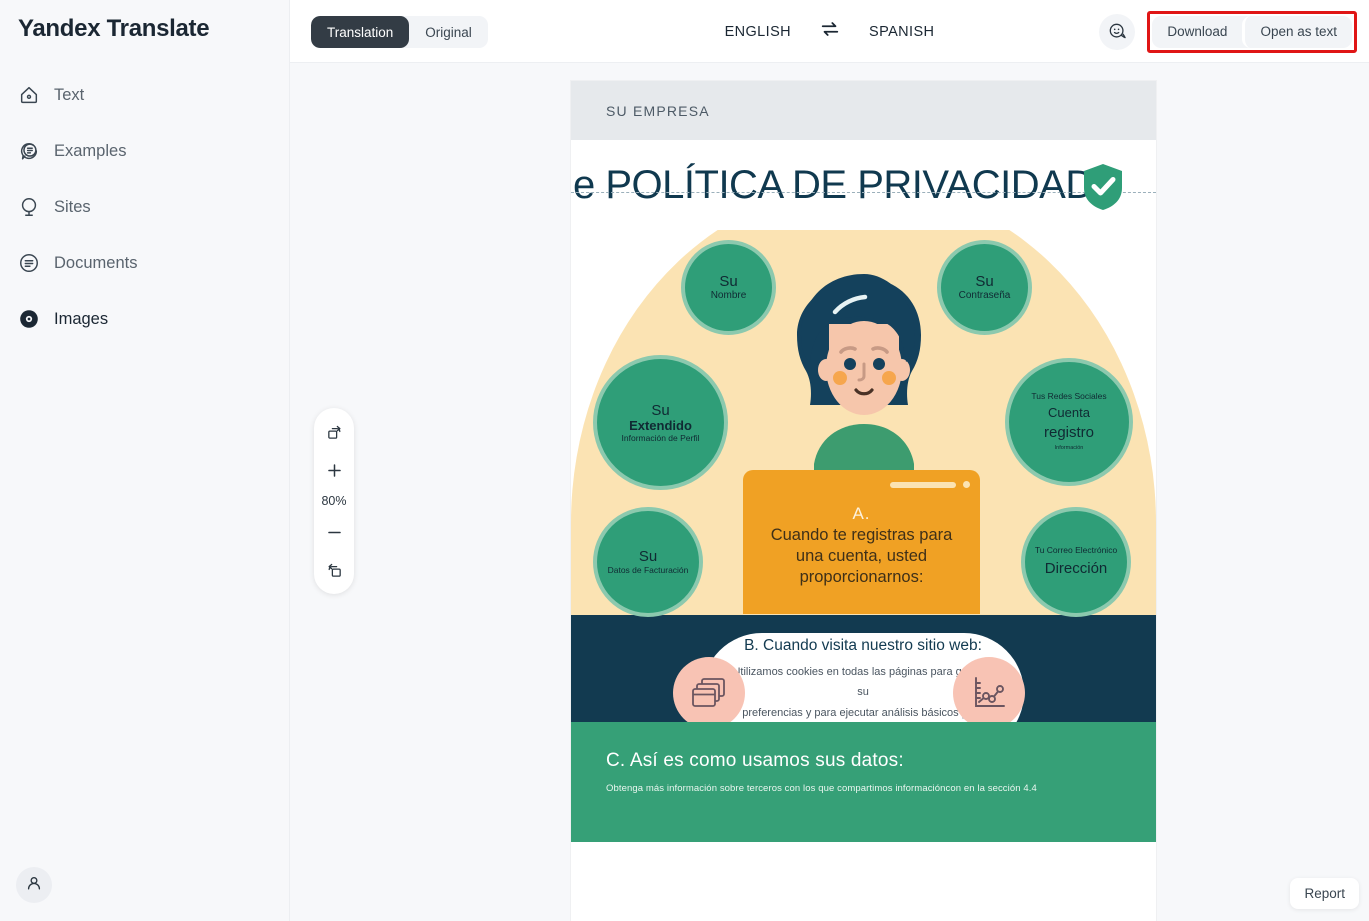 Image resolution: width=1369 pixels, height=921 pixels. I want to click on shield-check-icon, so click(1103, 189).